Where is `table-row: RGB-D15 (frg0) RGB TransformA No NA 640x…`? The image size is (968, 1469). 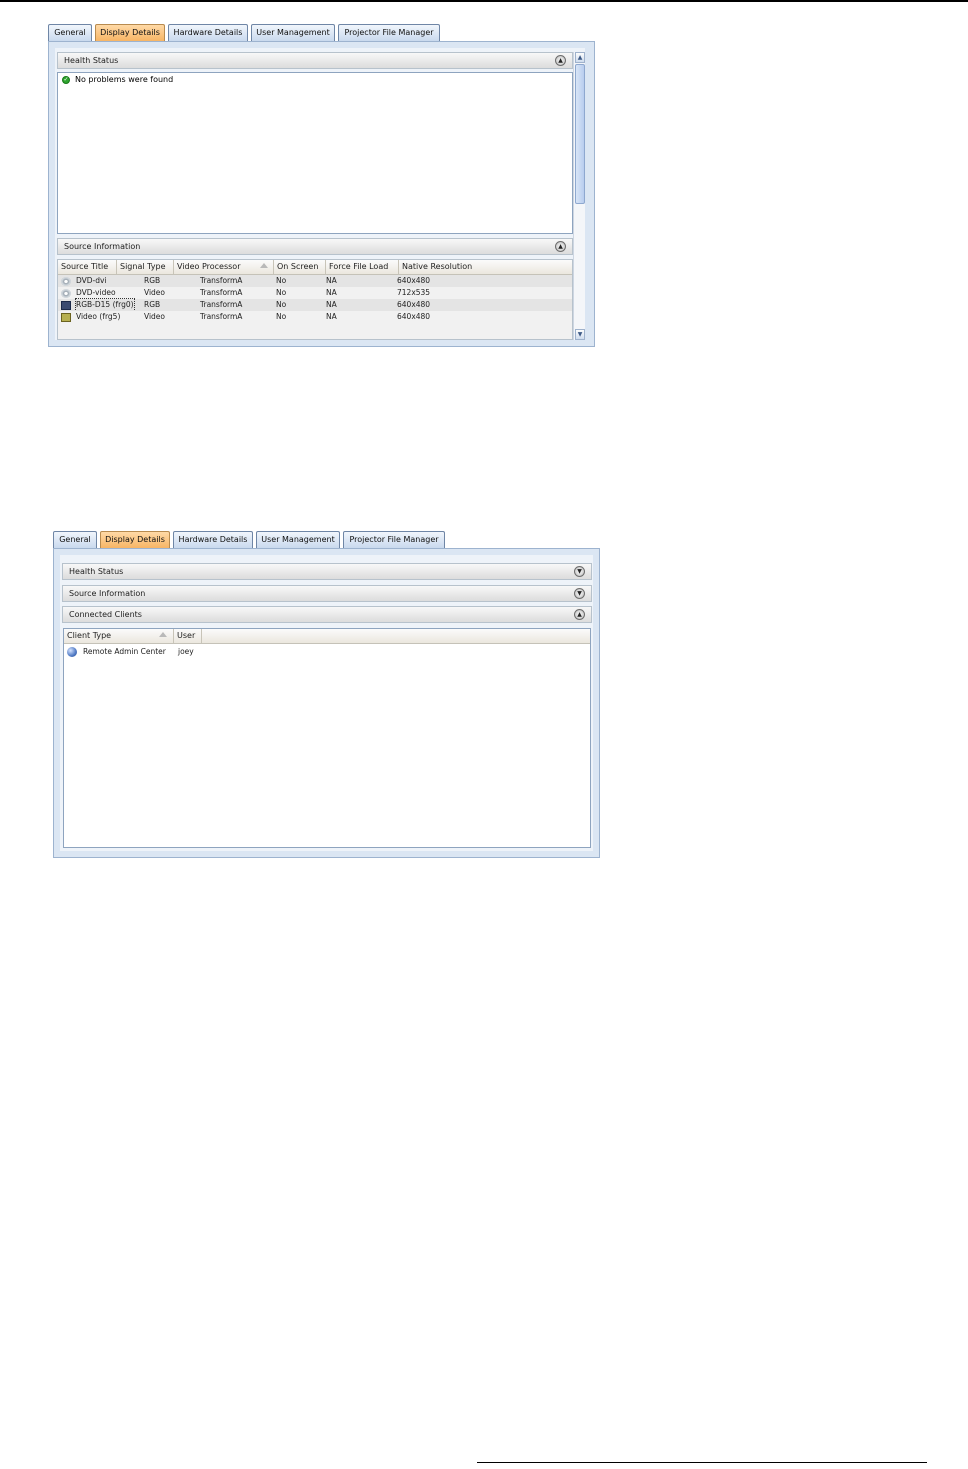
table-row: RGB-D15 (frg0) RGB TransformA No NA 640x… is located at coordinates (315, 305).